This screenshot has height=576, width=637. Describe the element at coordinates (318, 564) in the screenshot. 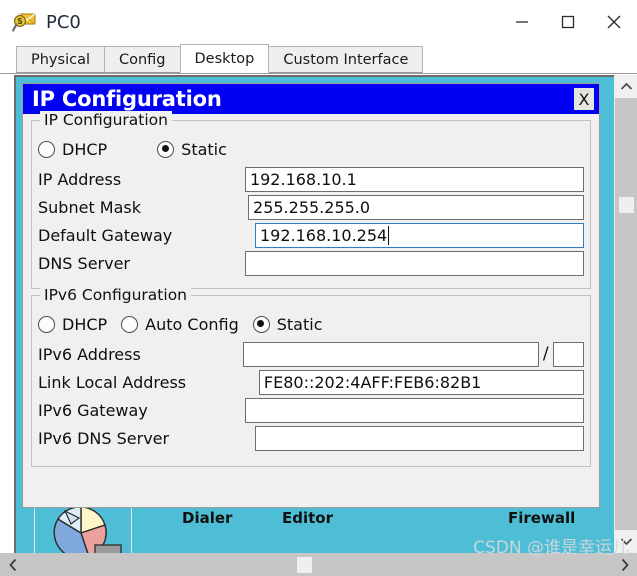

I see `horizontal-scrollbar` at that location.